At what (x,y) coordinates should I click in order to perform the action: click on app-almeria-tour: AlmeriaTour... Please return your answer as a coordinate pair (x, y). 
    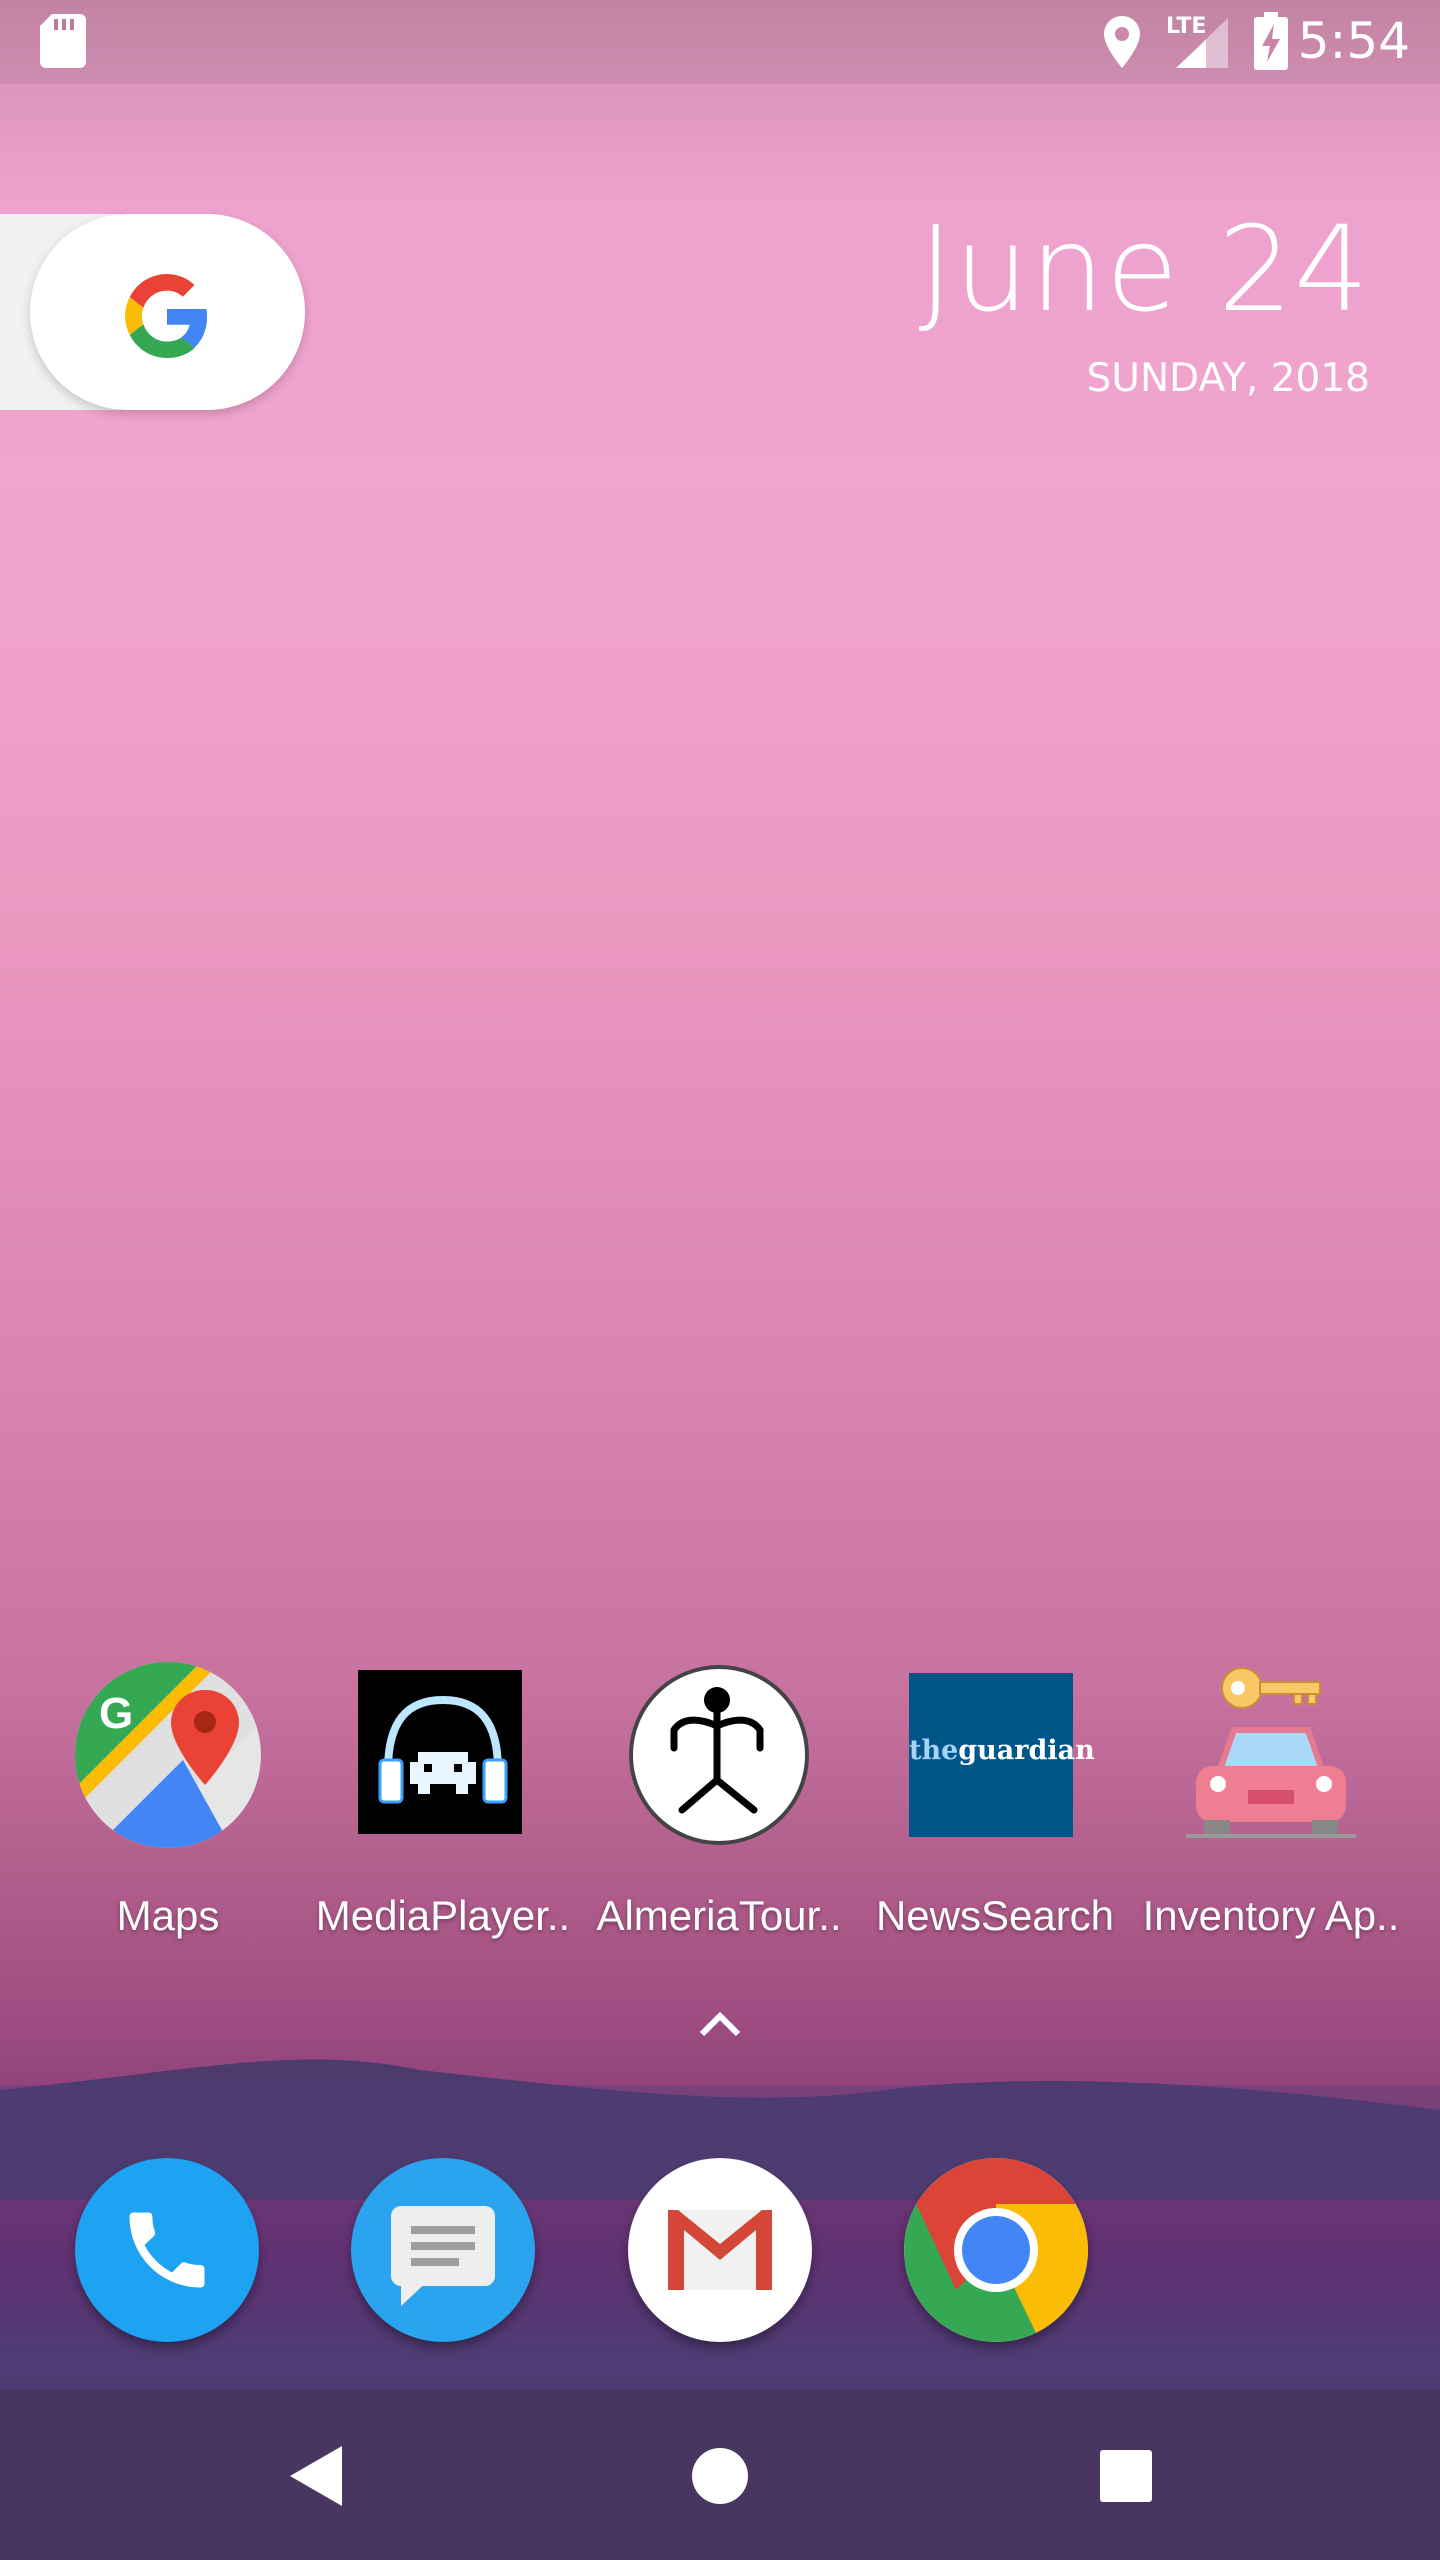
    Looking at the image, I should click on (719, 1800).